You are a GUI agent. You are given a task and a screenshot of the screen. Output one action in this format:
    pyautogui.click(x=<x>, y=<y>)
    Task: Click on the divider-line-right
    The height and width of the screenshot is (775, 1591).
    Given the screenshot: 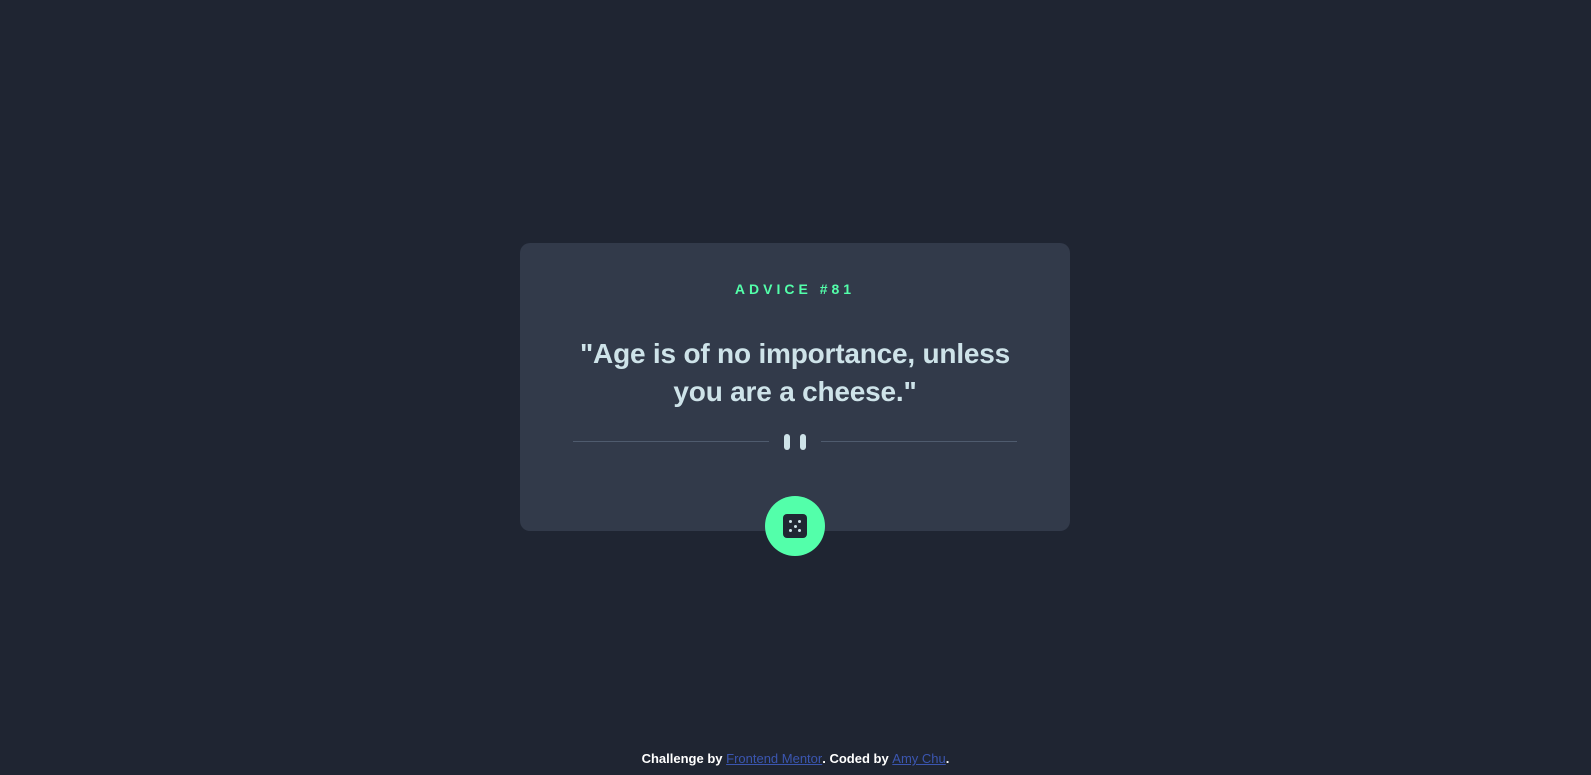 What is the action you would take?
    pyautogui.click(x=919, y=441)
    